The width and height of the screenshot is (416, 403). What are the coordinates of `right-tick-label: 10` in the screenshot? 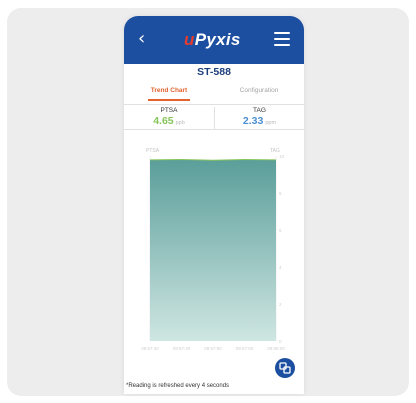 It's located at (282, 156).